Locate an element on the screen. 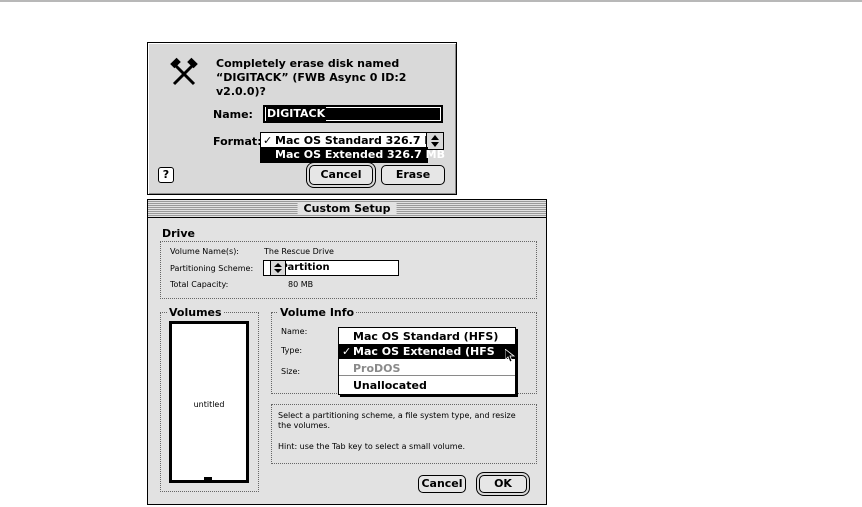 Image resolution: width=862 pixels, height=507 pixels. menu-separator is located at coordinates (427, 375).